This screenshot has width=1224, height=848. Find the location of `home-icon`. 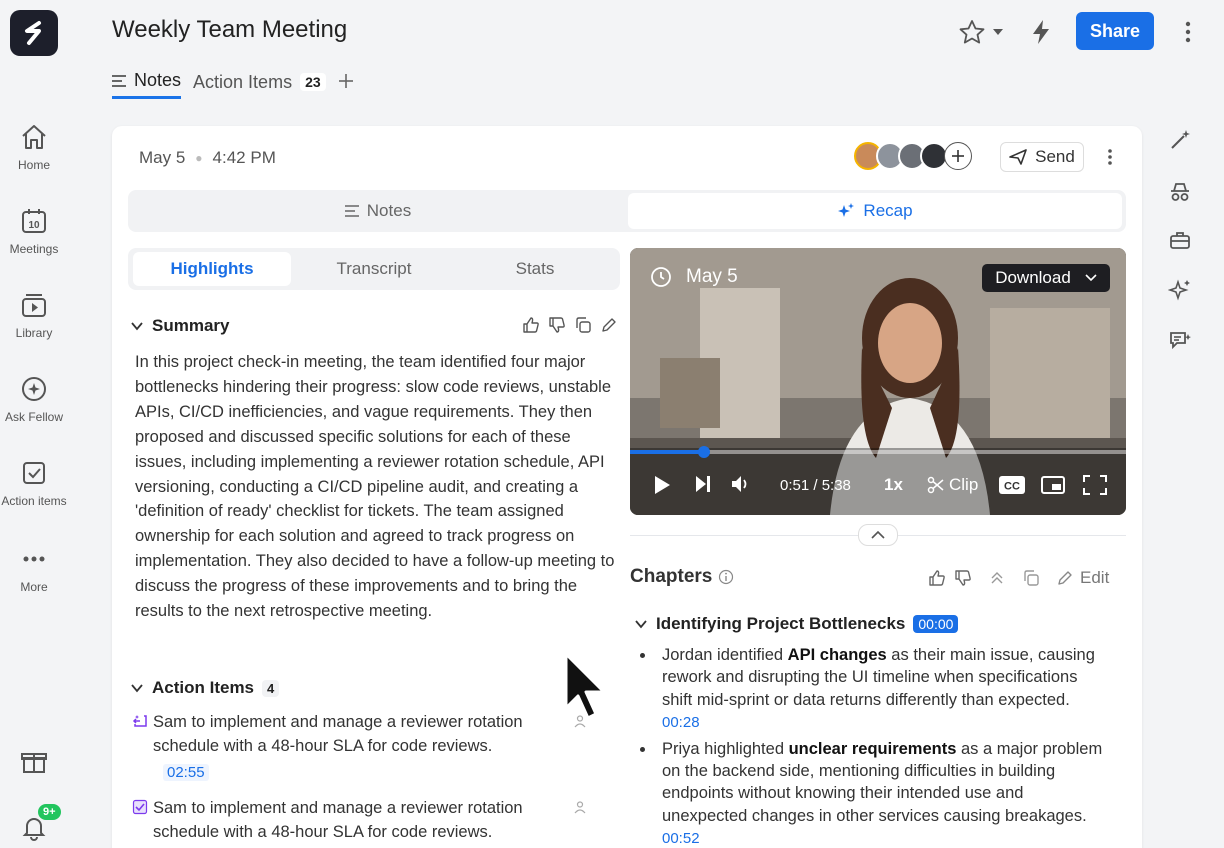

home-icon is located at coordinates (34, 137).